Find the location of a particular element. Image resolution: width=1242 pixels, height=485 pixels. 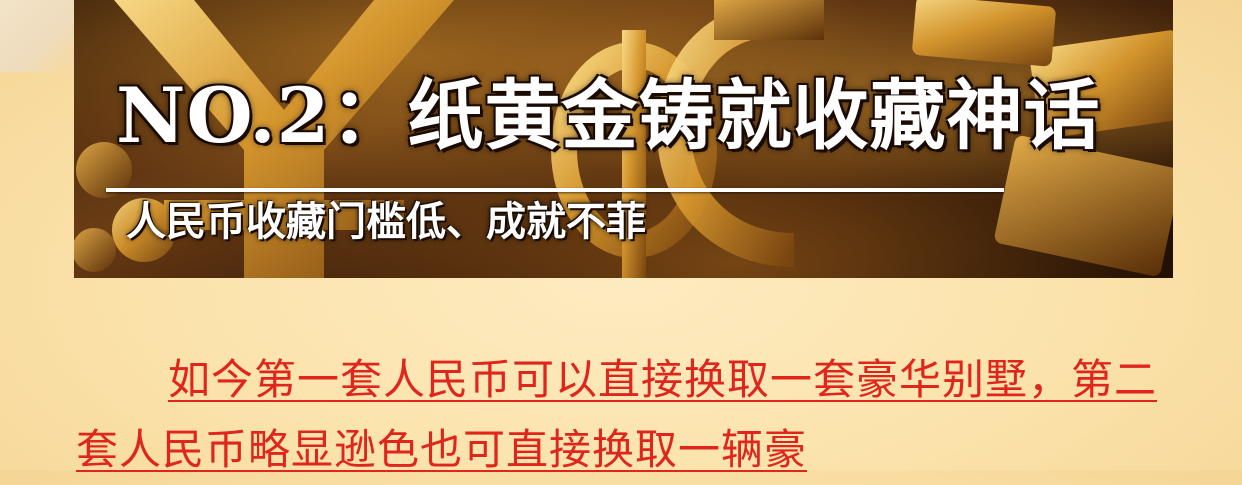

banner-subtitle: 人民币收藏门槛低、成就不菲 is located at coordinates (386, 222).